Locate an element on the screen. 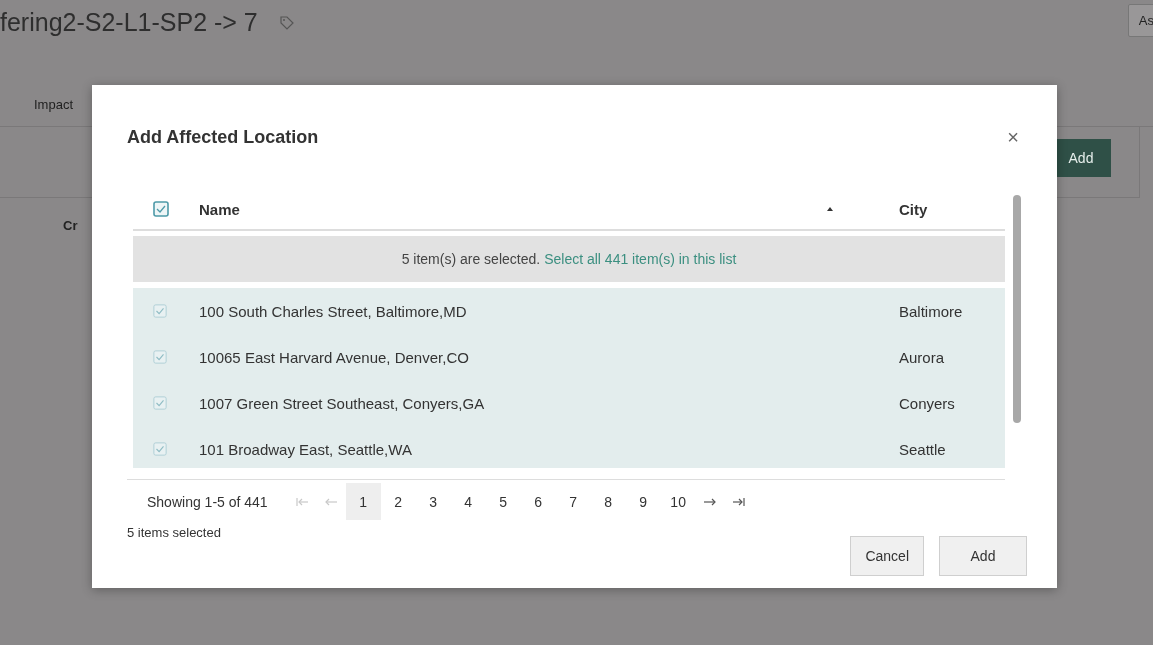 The height and width of the screenshot is (645, 1153). page-number: 8 is located at coordinates (608, 501).